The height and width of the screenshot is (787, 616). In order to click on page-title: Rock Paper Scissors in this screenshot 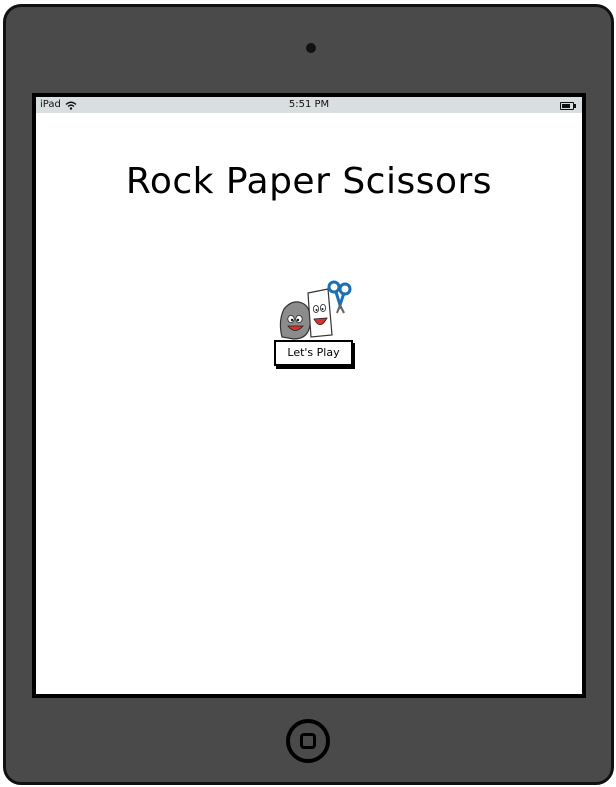, I will do `click(309, 181)`.